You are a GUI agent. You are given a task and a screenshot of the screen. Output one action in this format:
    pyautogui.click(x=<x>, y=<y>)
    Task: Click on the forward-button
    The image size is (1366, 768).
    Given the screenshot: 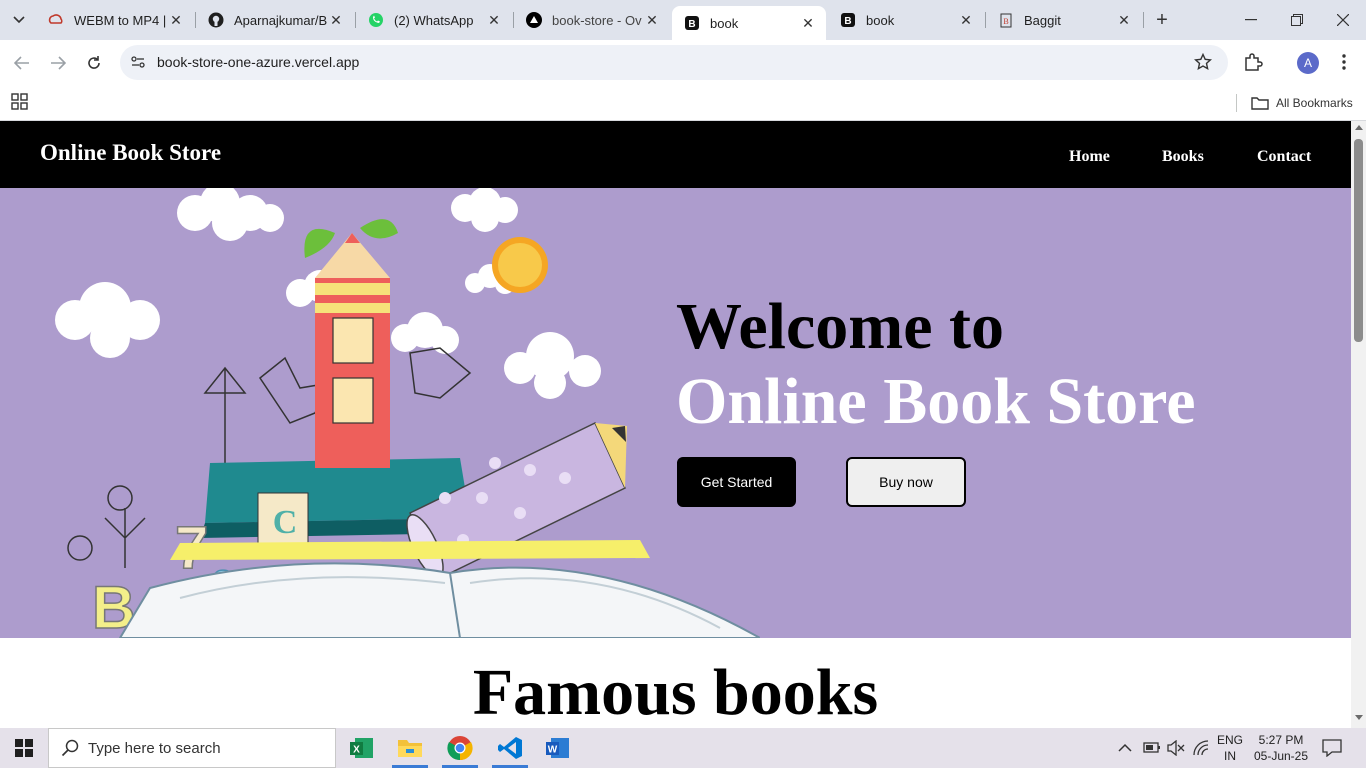 What is the action you would take?
    pyautogui.click(x=58, y=63)
    